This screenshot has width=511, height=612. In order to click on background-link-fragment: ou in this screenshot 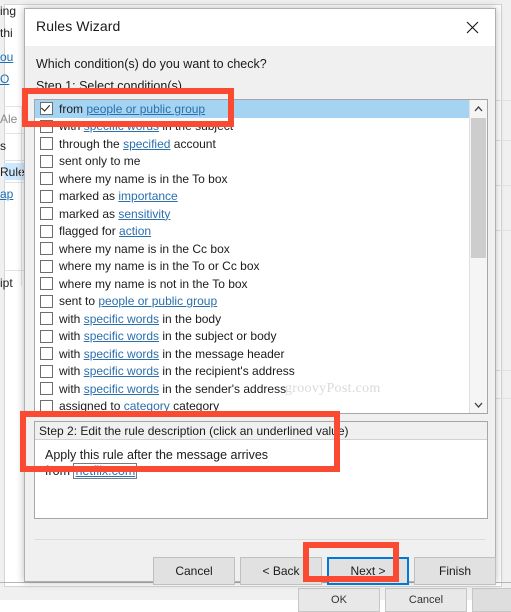, I will do `click(6, 57)`.